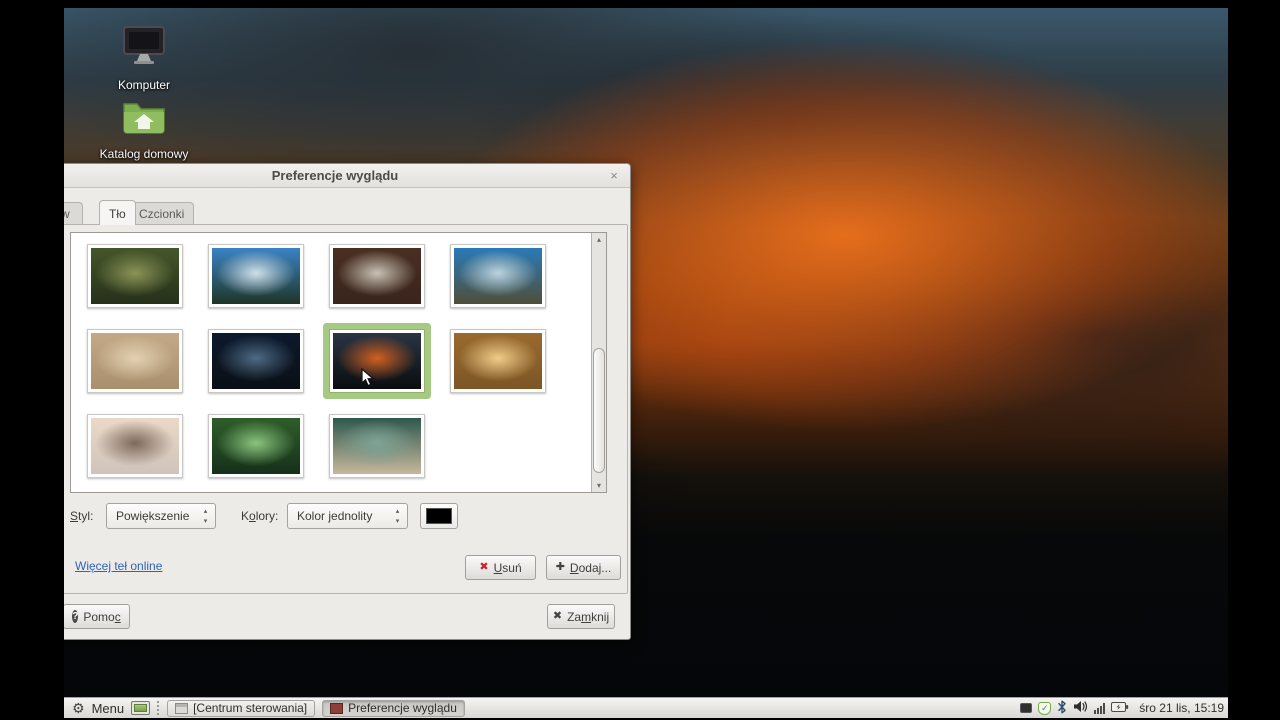  I want to click on wallpaper-thumbnail-dew-drops, so click(135, 361).